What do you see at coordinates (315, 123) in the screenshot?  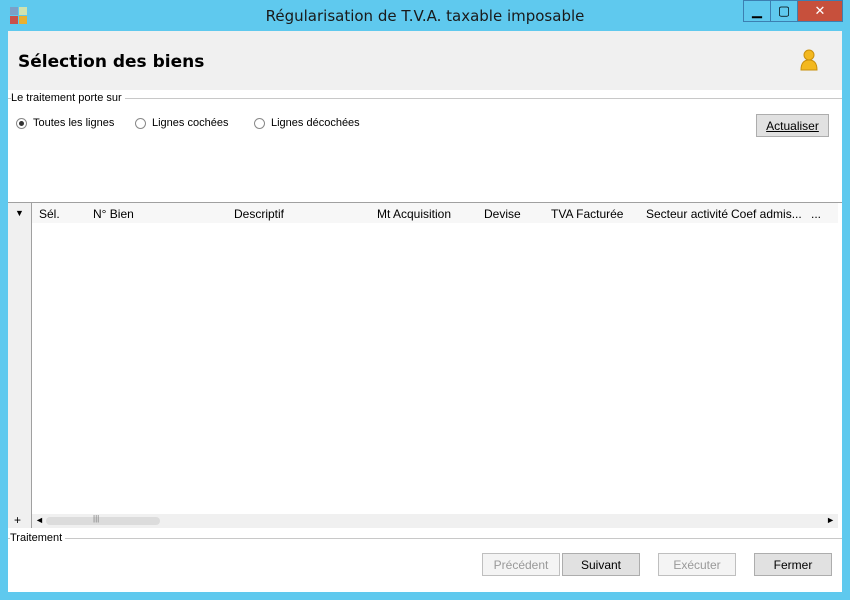 I see `radio-label: Lignes décochées` at bounding box center [315, 123].